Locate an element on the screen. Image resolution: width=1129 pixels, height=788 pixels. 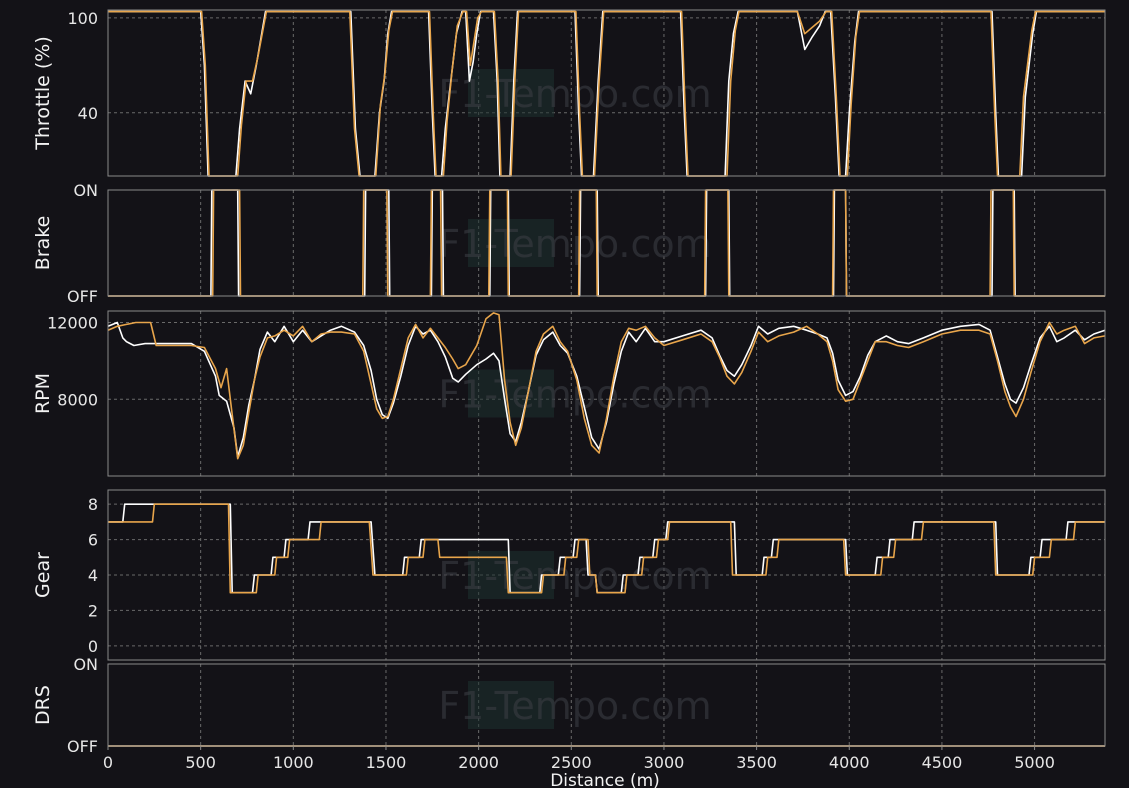
x-tick-label: 3500 is located at coordinates (756, 762).